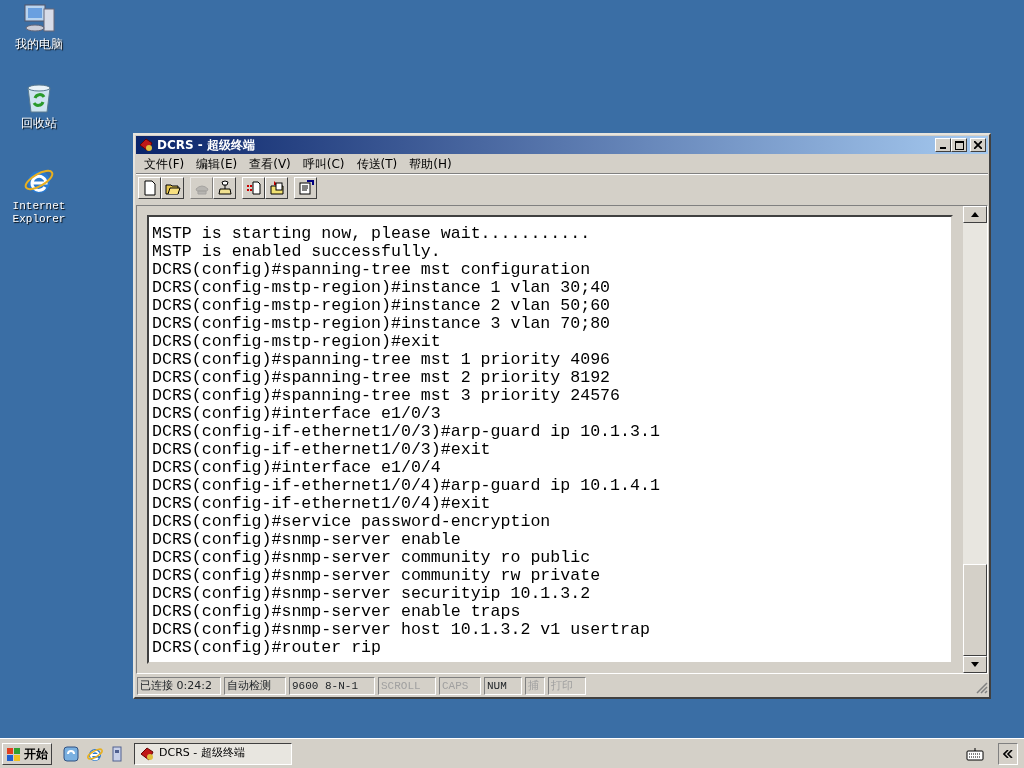 This screenshot has height=768, width=1024. I want to click on terminal-line: DCRS(config-if-ethernet1/0/3)#exit, so click(322, 450).